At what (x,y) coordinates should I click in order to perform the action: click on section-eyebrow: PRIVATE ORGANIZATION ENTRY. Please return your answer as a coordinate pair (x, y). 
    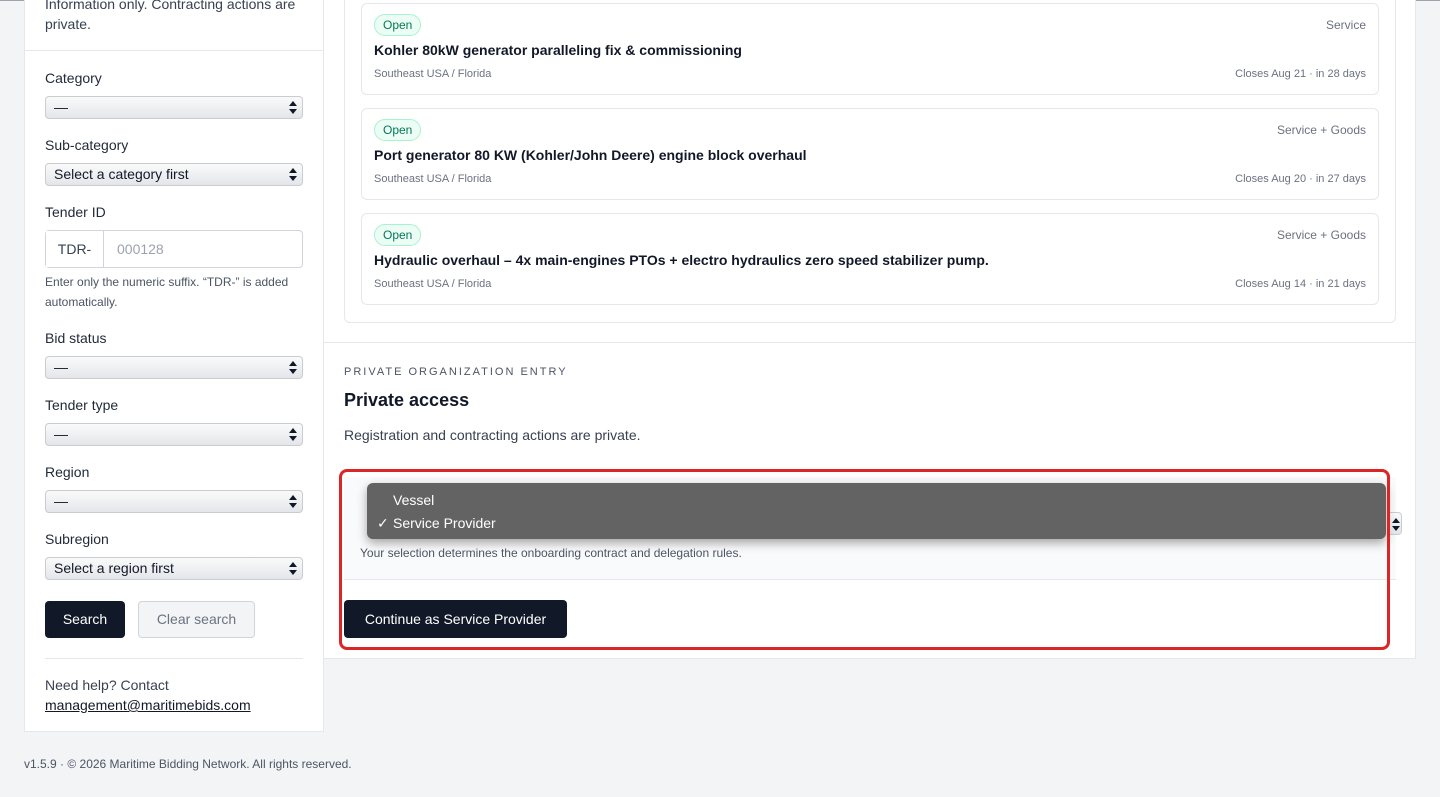
    Looking at the image, I should click on (456, 372).